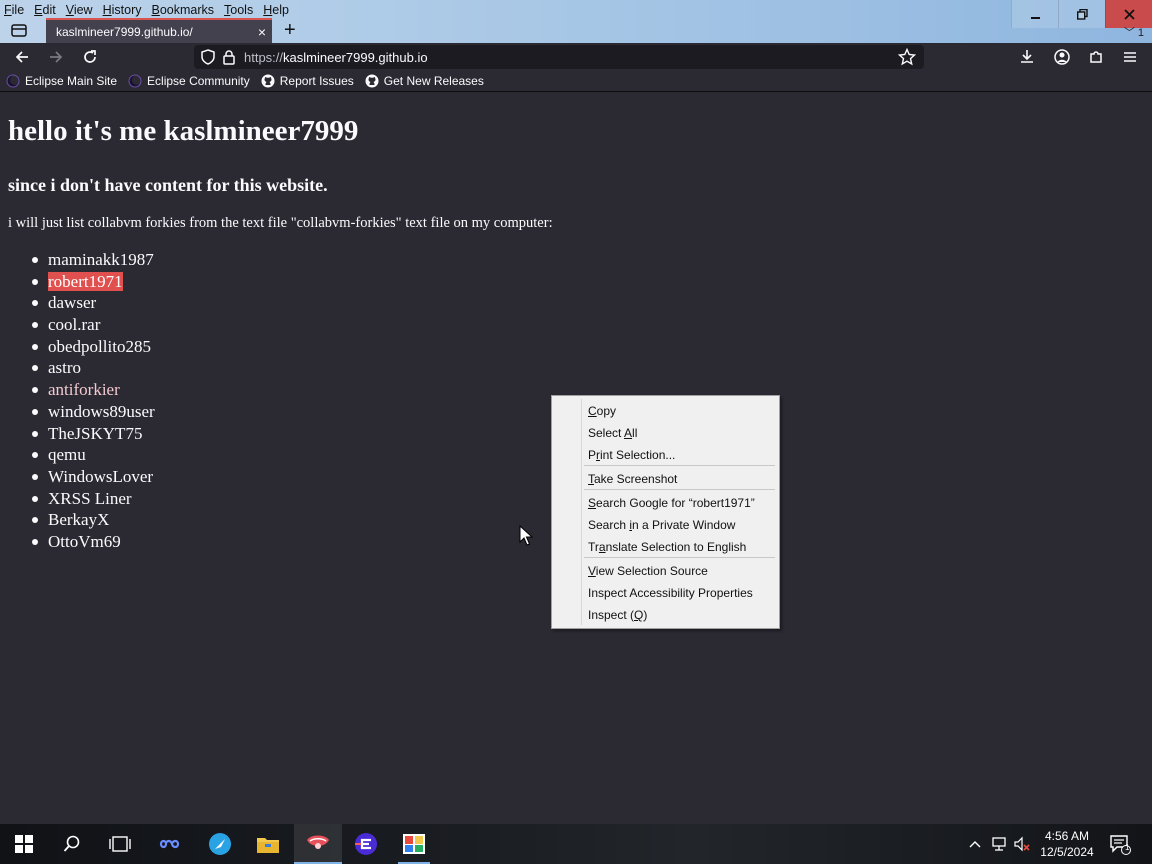 Image resolution: width=1152 pixels, height=864 pixels. Describe the element at coordinates (424, 81) in the screenshot. I see `bookmark-get-new-releases: Get New Releases` at that location.